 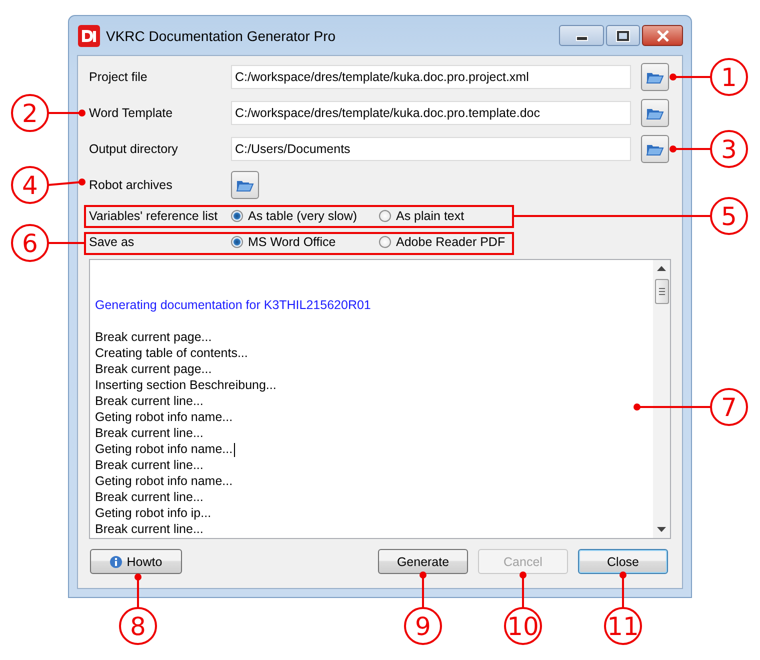 What do you see at coordinates (523, 608) in the screenshot?
I see `callout: 10` at bounding box center [523, 608].